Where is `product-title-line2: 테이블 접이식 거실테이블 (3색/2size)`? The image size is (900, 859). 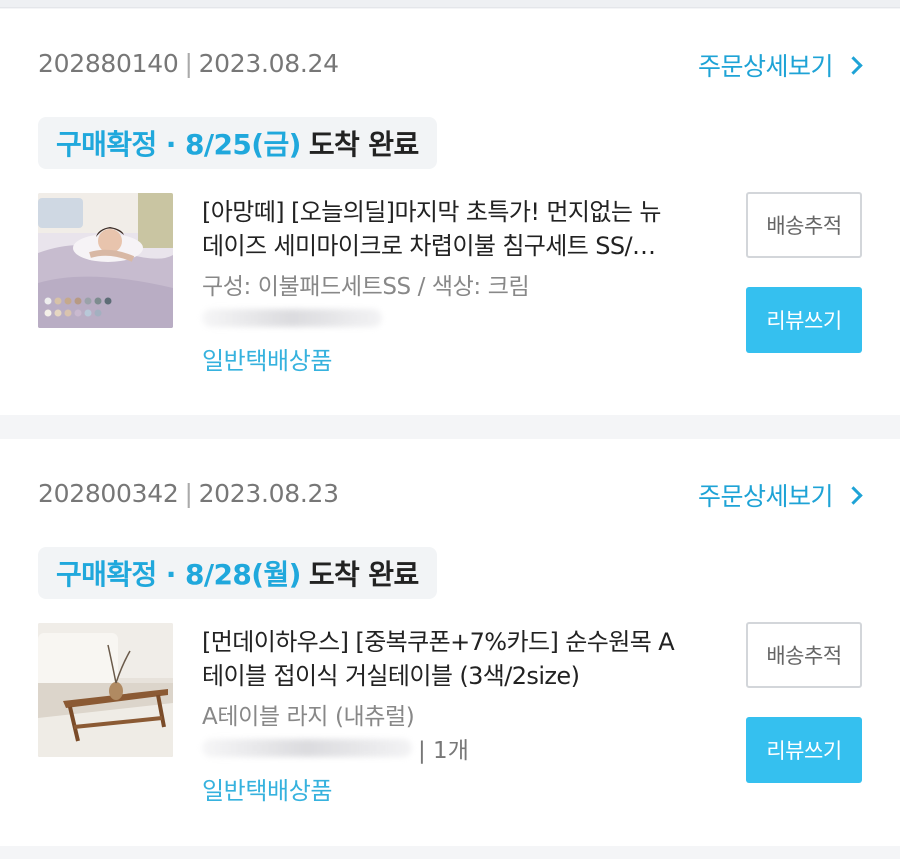
product-title-line2: 테이블 접이식 거실테이블 (3색/2size) is located at coordinates (391, 676).